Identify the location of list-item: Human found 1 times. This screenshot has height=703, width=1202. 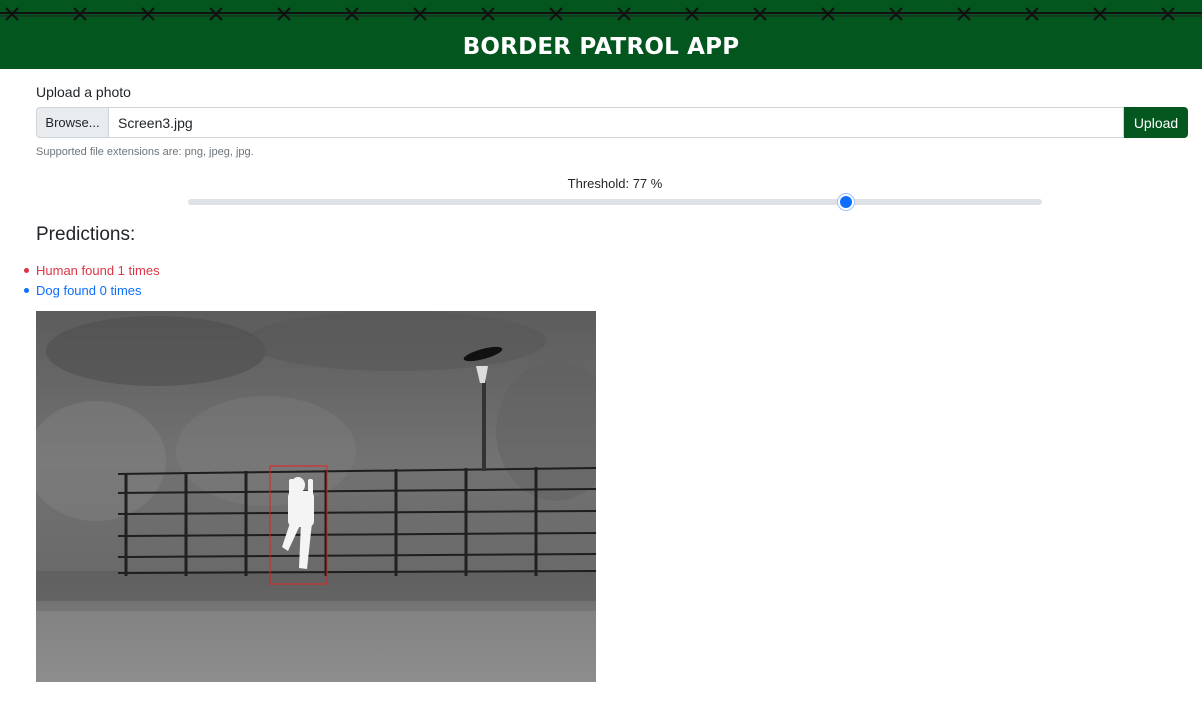
(92, 270).